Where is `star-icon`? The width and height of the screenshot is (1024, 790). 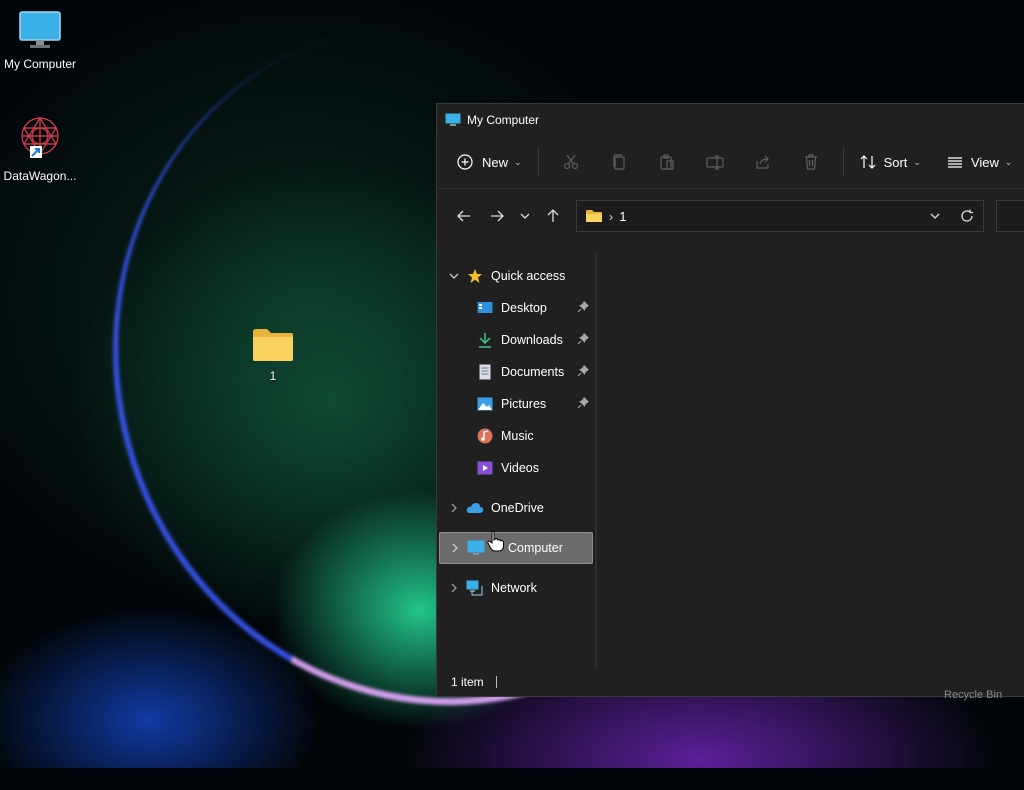 star-icon is located at coordinates (475, 276).